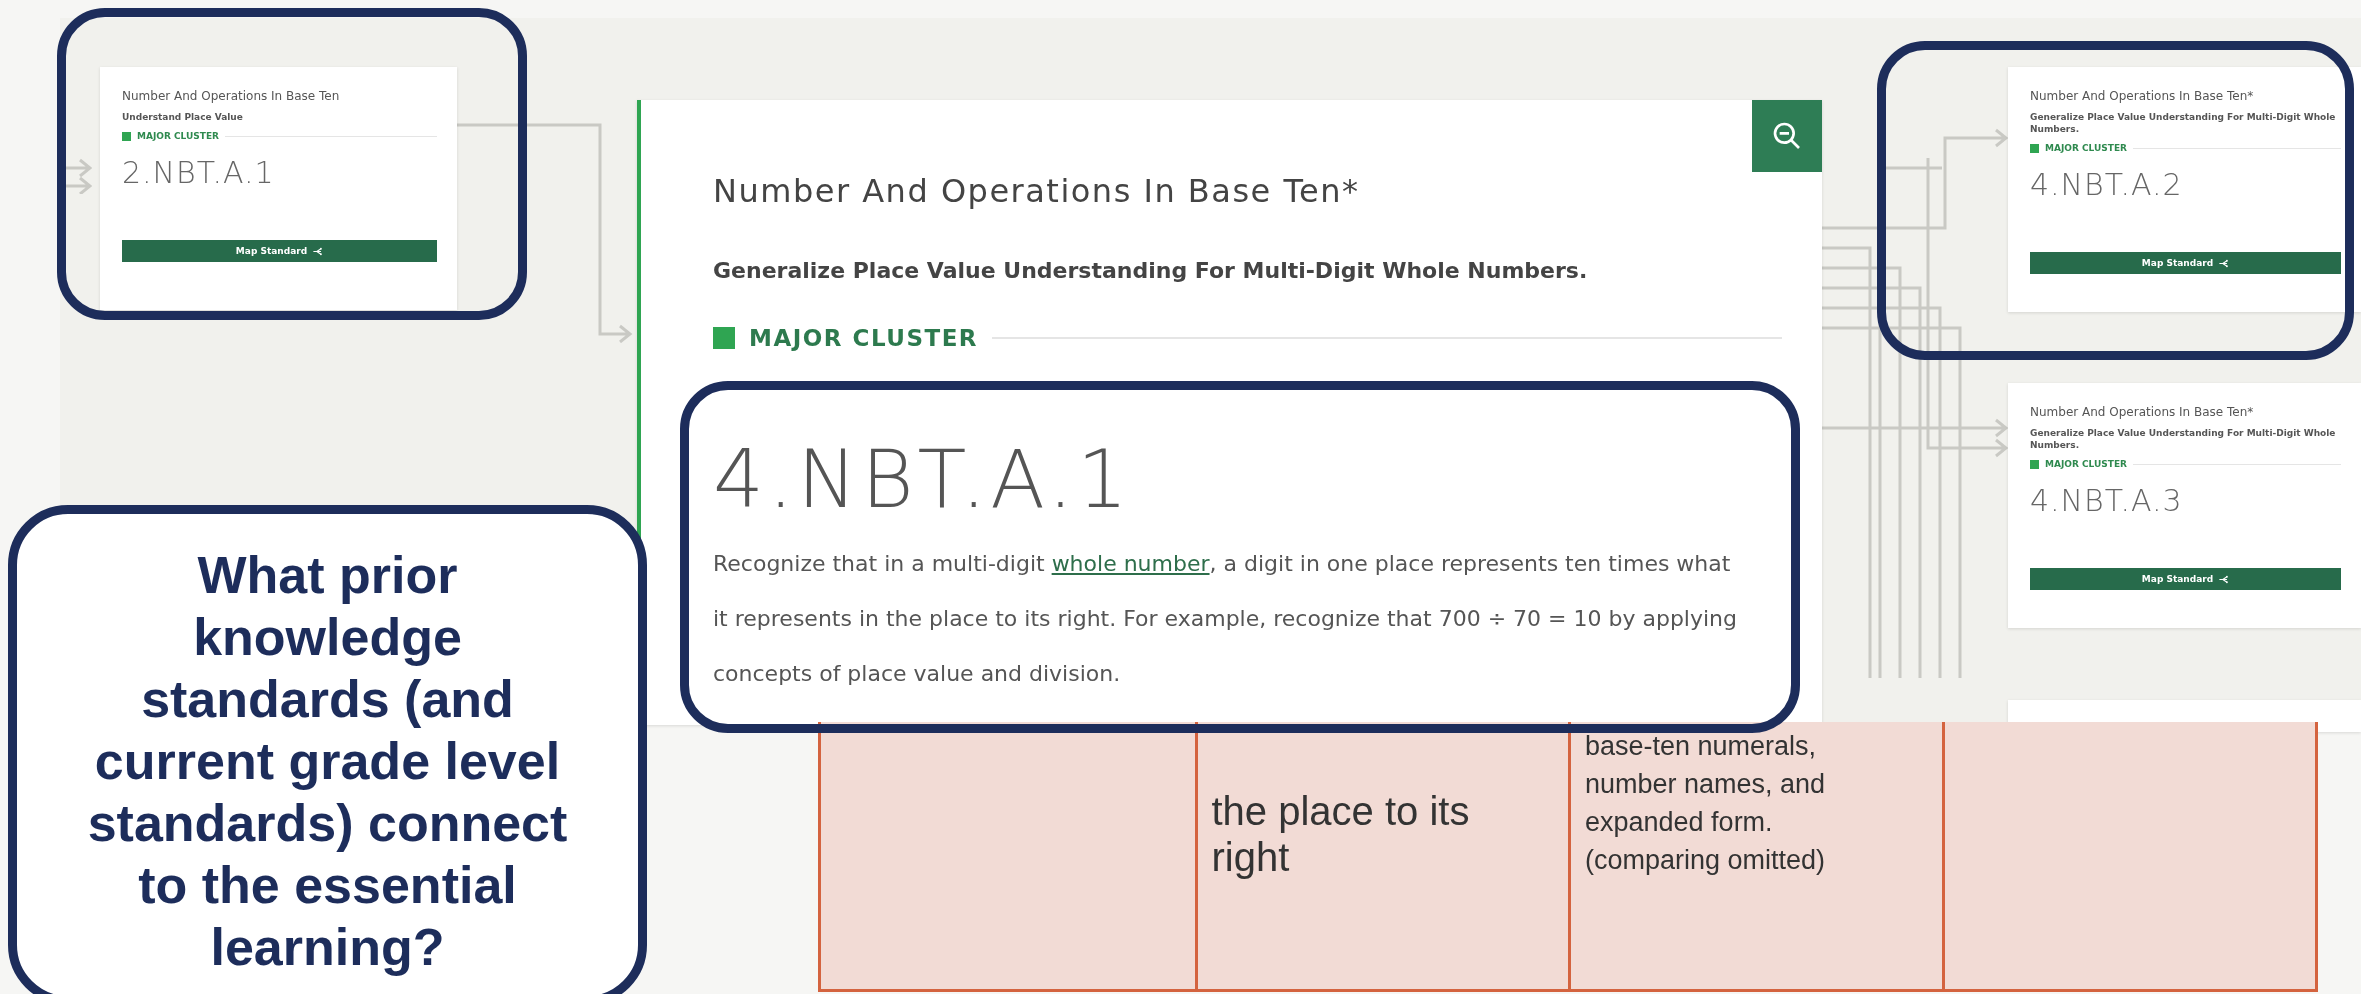  I want to click on standard-code: 4.NBT.A.1, so click(923, 479).